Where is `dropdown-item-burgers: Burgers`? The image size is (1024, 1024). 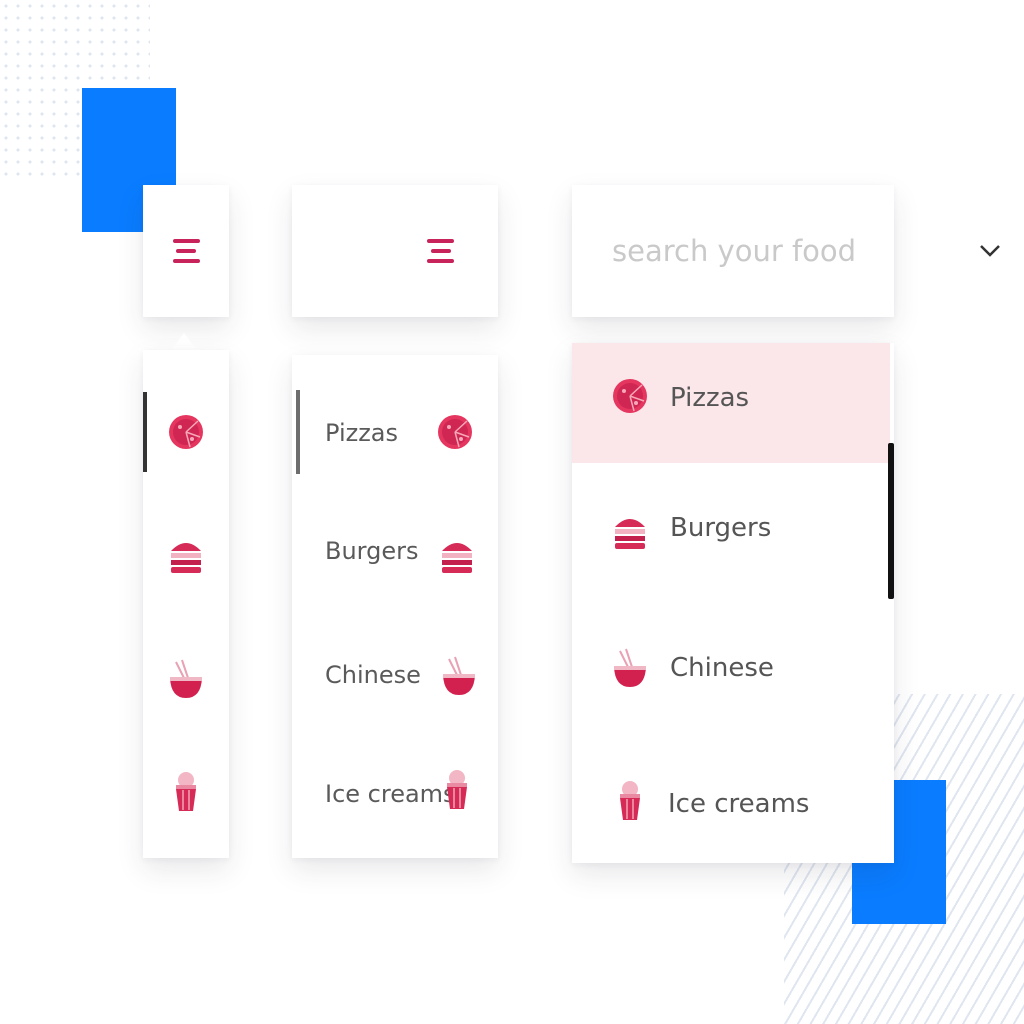
dropdown-item-burgers: Burgers is located at coordinates (733, 533).